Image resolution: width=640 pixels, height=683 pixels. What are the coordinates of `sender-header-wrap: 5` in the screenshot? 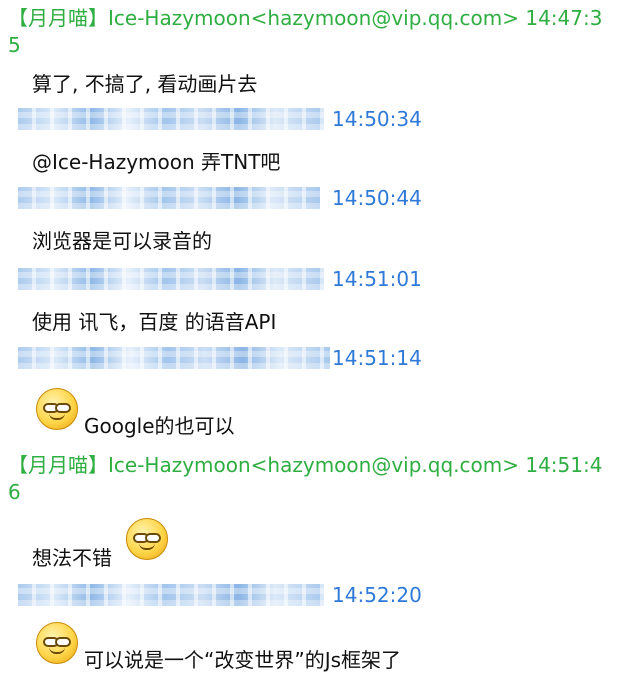 It's located at (14, 45).